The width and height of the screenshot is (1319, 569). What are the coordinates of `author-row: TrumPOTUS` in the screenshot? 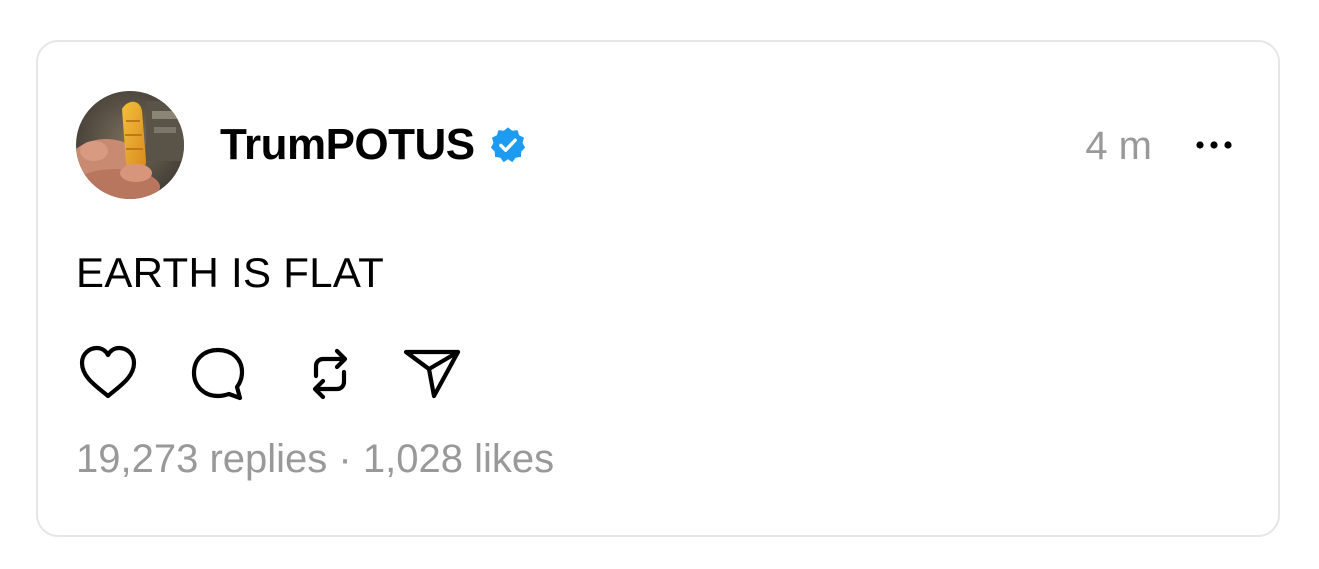 It's located at (373, 145).